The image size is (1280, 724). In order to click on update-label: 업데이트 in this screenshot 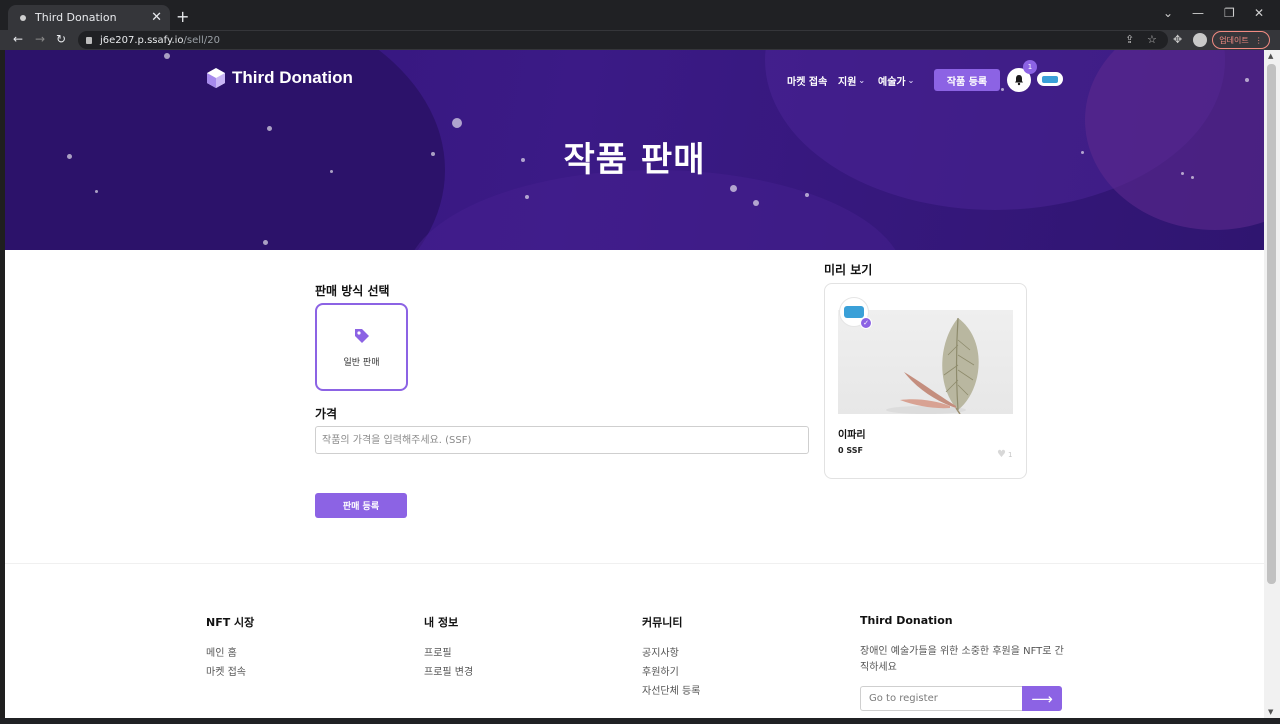, I will do `click(1234, 40)`.